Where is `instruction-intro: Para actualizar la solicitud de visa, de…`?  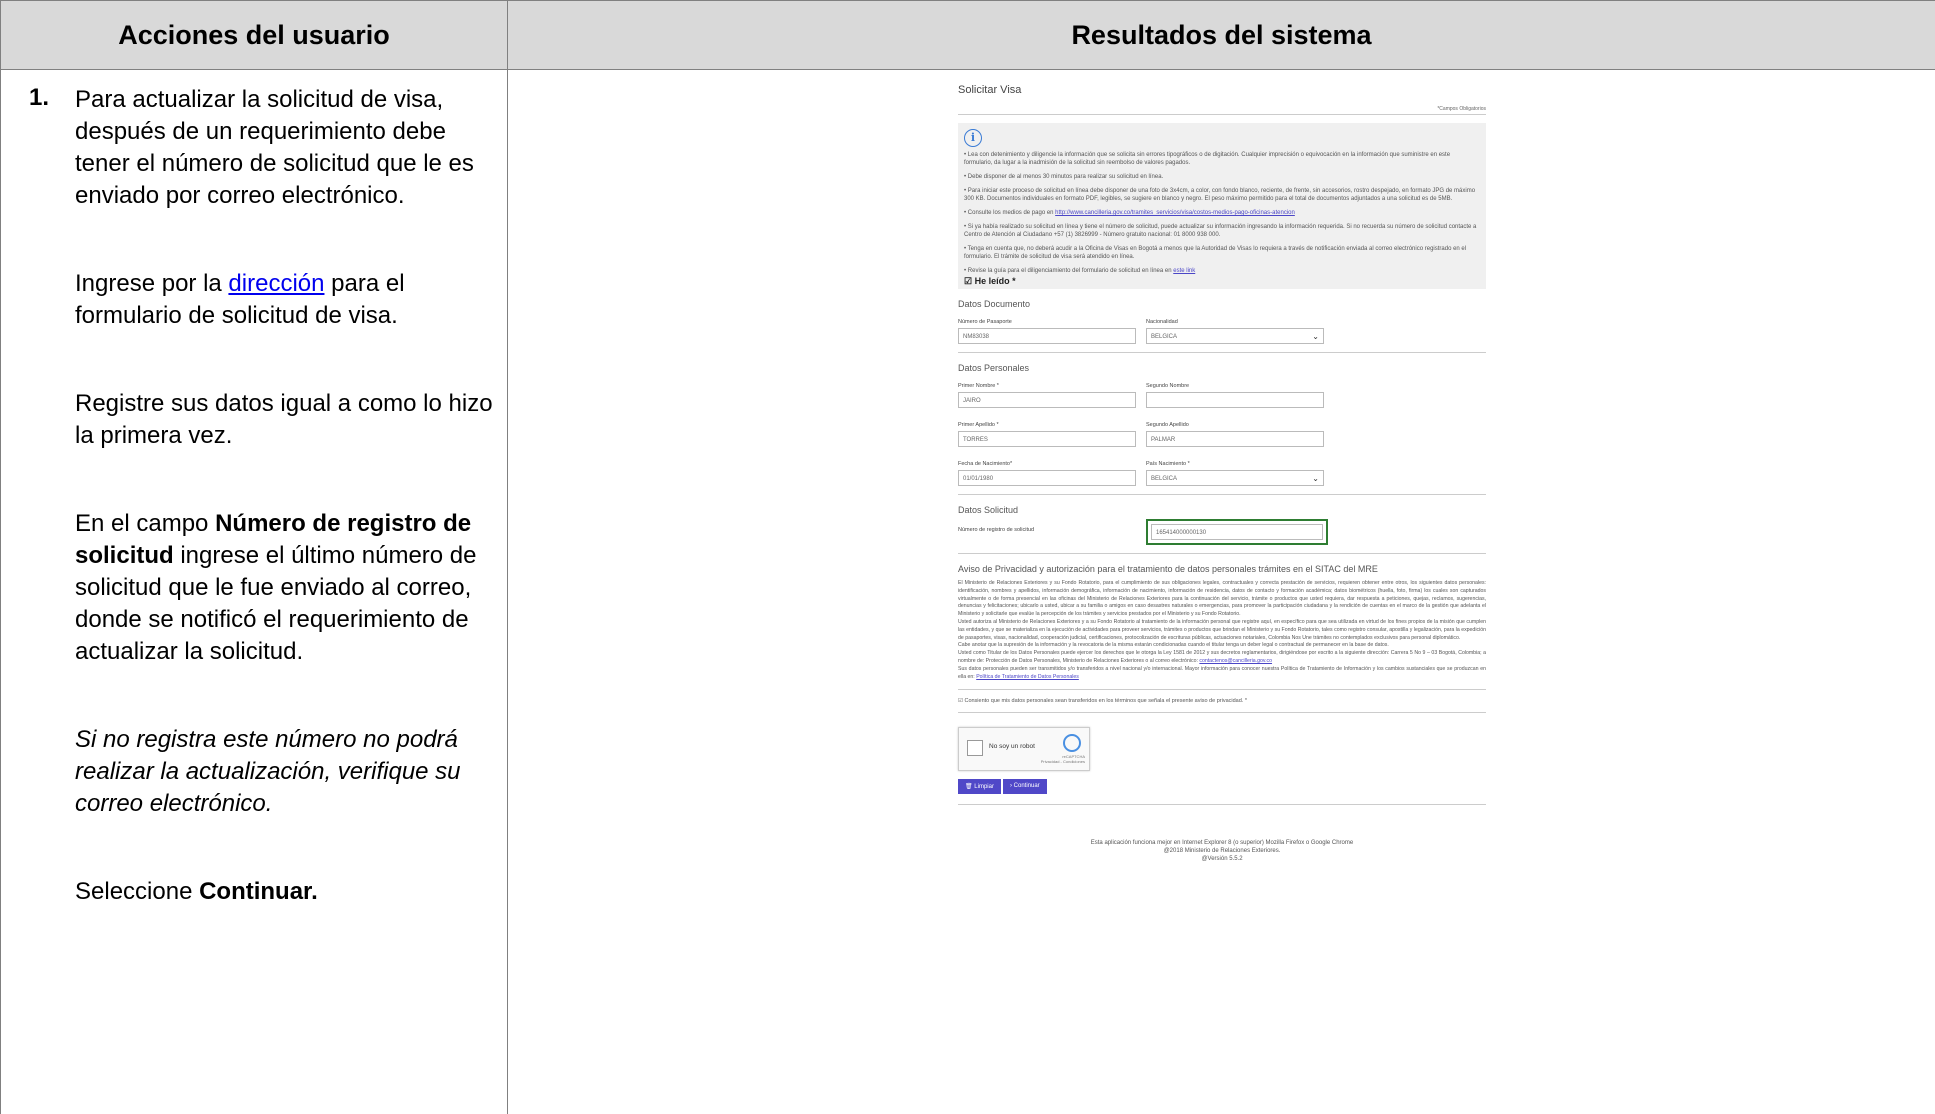 instruction-intro: Para actualizar la solicitud de visa, de… is located at coordinates (285, 148).